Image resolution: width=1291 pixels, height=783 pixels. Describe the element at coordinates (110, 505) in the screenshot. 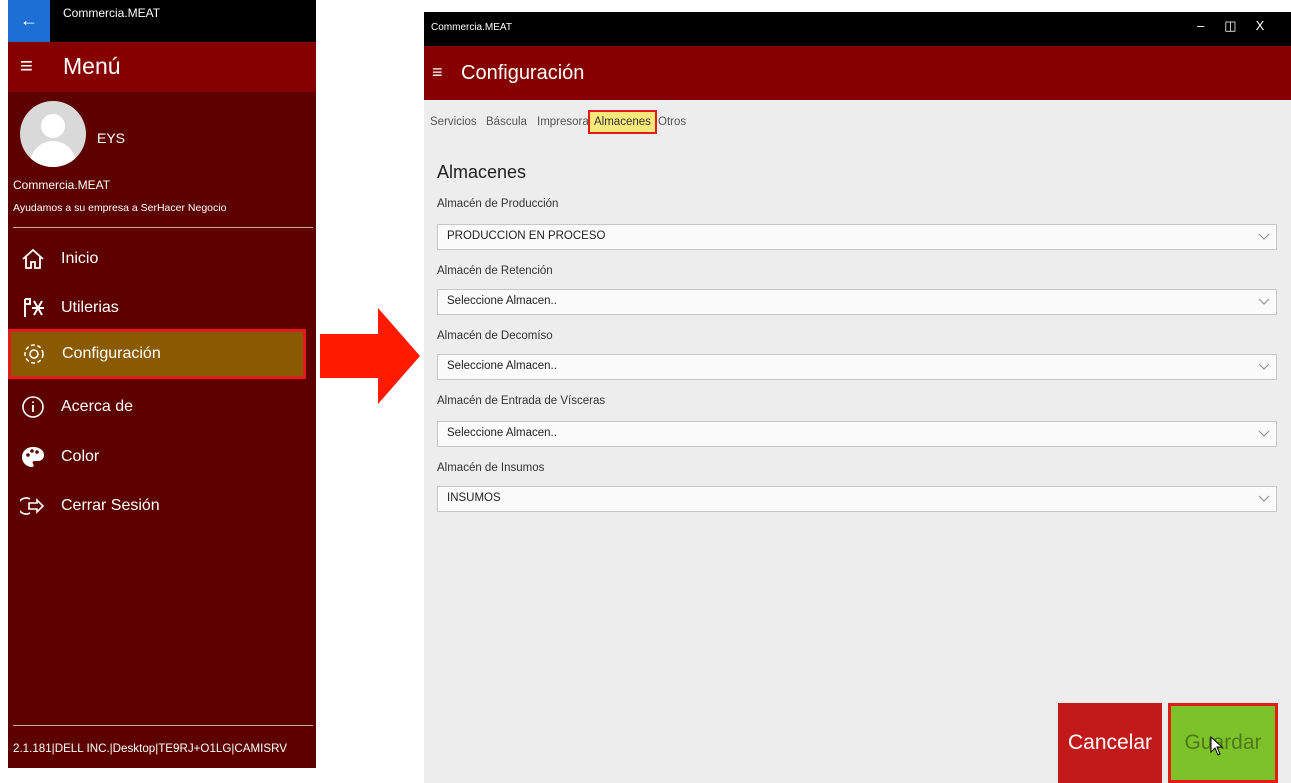

I see `menu-item-label: Cerrar Sesión` at that location.